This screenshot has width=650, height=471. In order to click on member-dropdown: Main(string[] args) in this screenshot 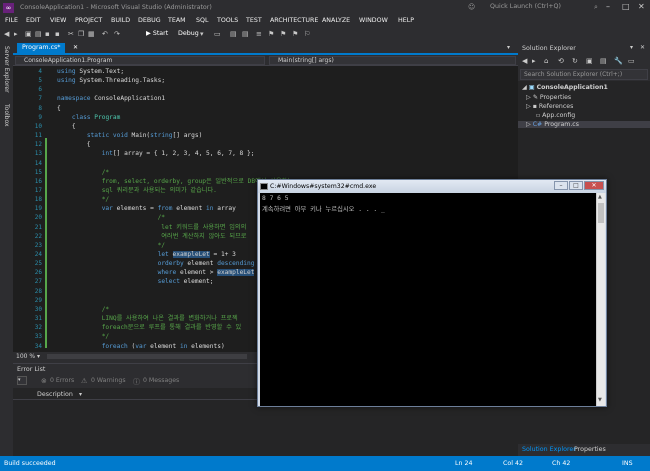, I will do `click(392, 60)`.